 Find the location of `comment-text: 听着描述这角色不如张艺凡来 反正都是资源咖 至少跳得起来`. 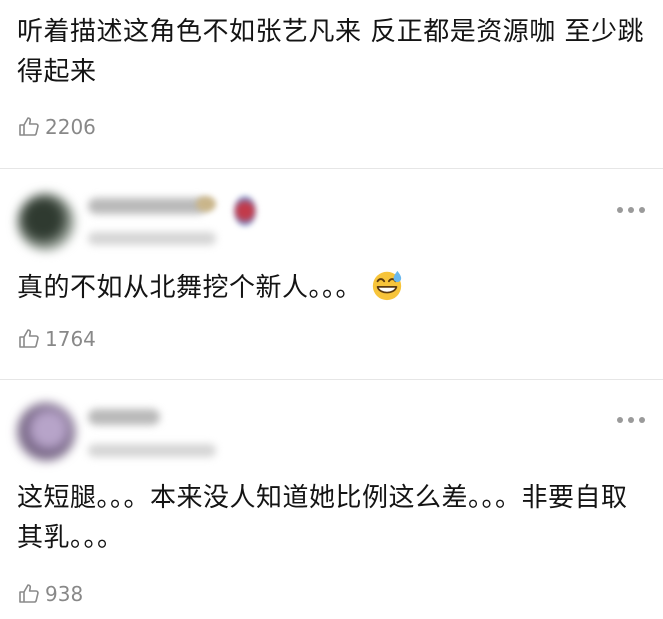

comment-text: 听着描述这角色不如张艺凡来 反正都是资源咖 至少跳得起来 is located at coordinates (331, 52).